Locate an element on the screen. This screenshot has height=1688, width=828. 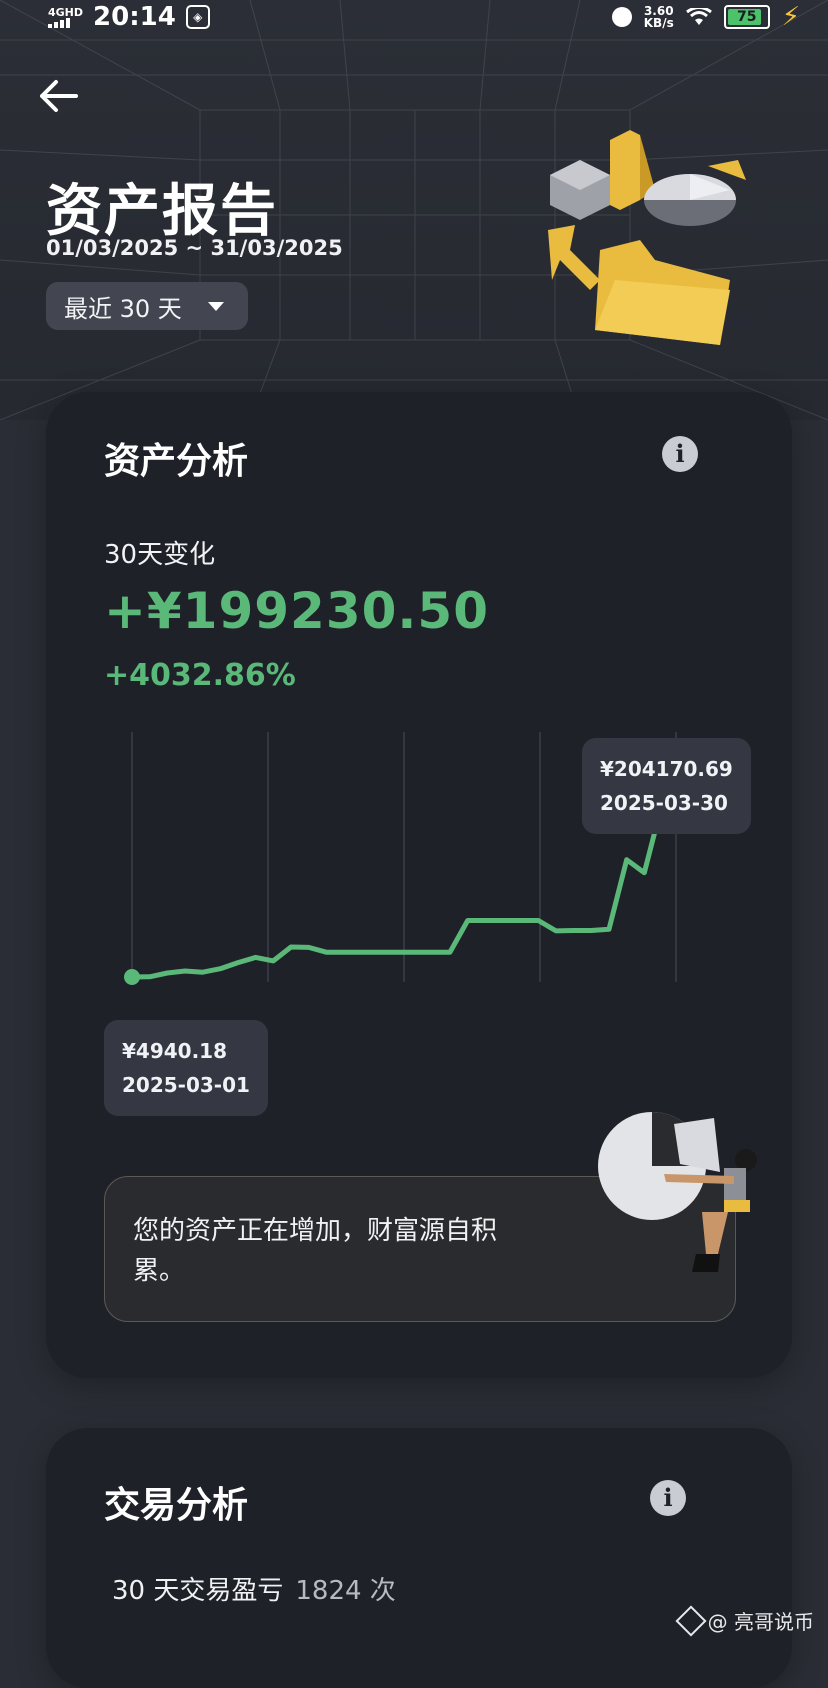
watermark: @ 亮哥说币 is located at coordinates (744, 1620).